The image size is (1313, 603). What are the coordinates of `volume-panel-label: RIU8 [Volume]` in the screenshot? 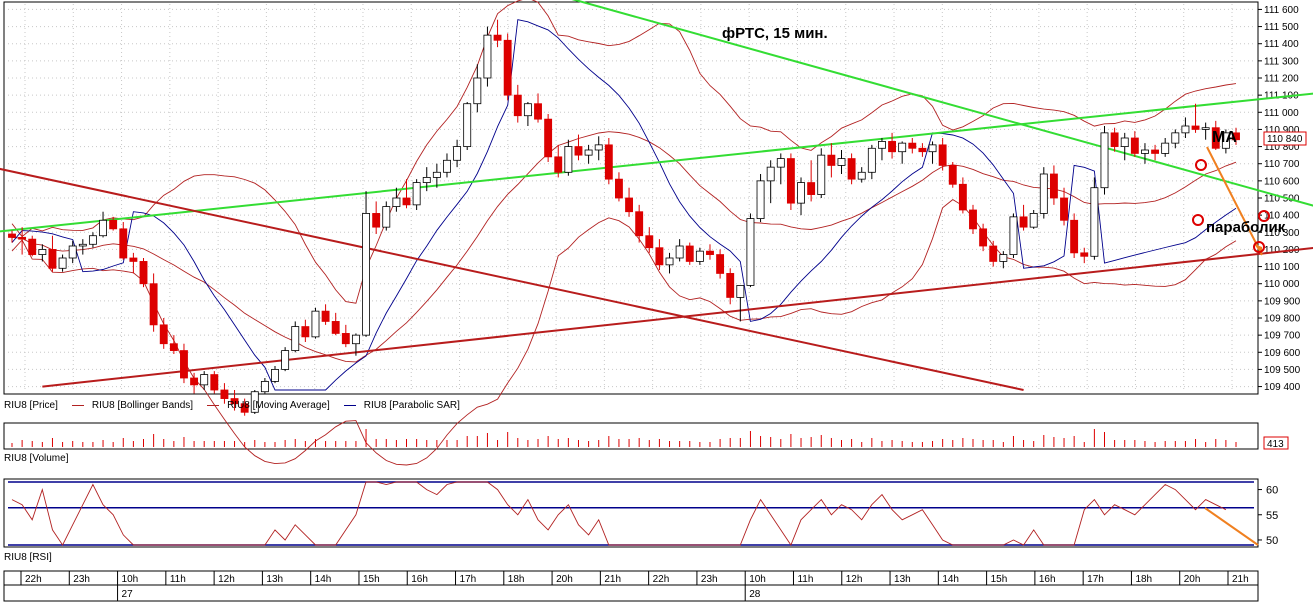 It's located at (36, 458).